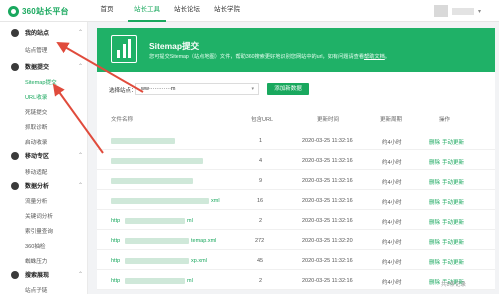  I want to click on main-nav: 首页 站长工具 站长论坛 站长学院, so click(168, 11).